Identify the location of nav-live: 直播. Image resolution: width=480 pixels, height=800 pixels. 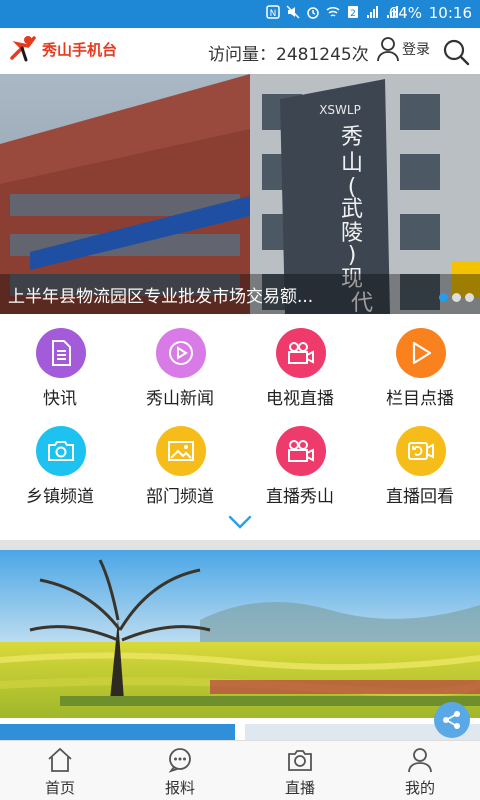
(300, 770).